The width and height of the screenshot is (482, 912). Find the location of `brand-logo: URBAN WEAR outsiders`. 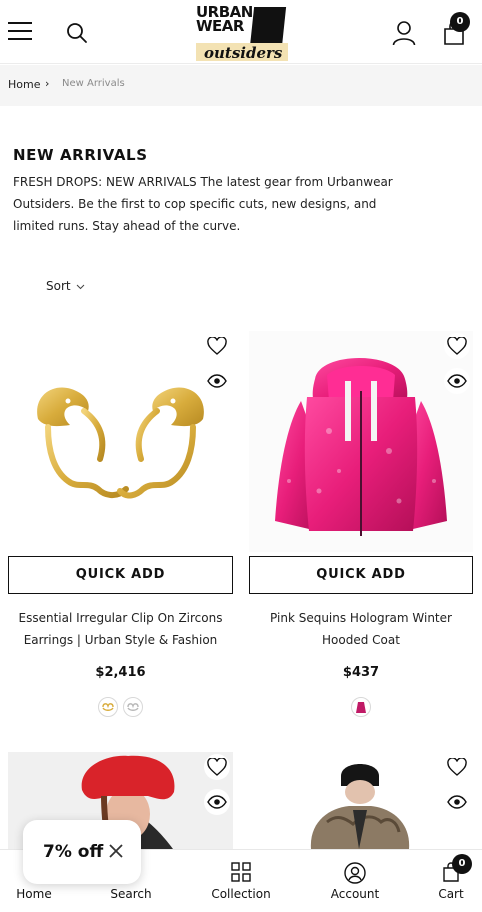

brand-logo: URBAN WEAR outsiders is located at coordinates (242, 32).